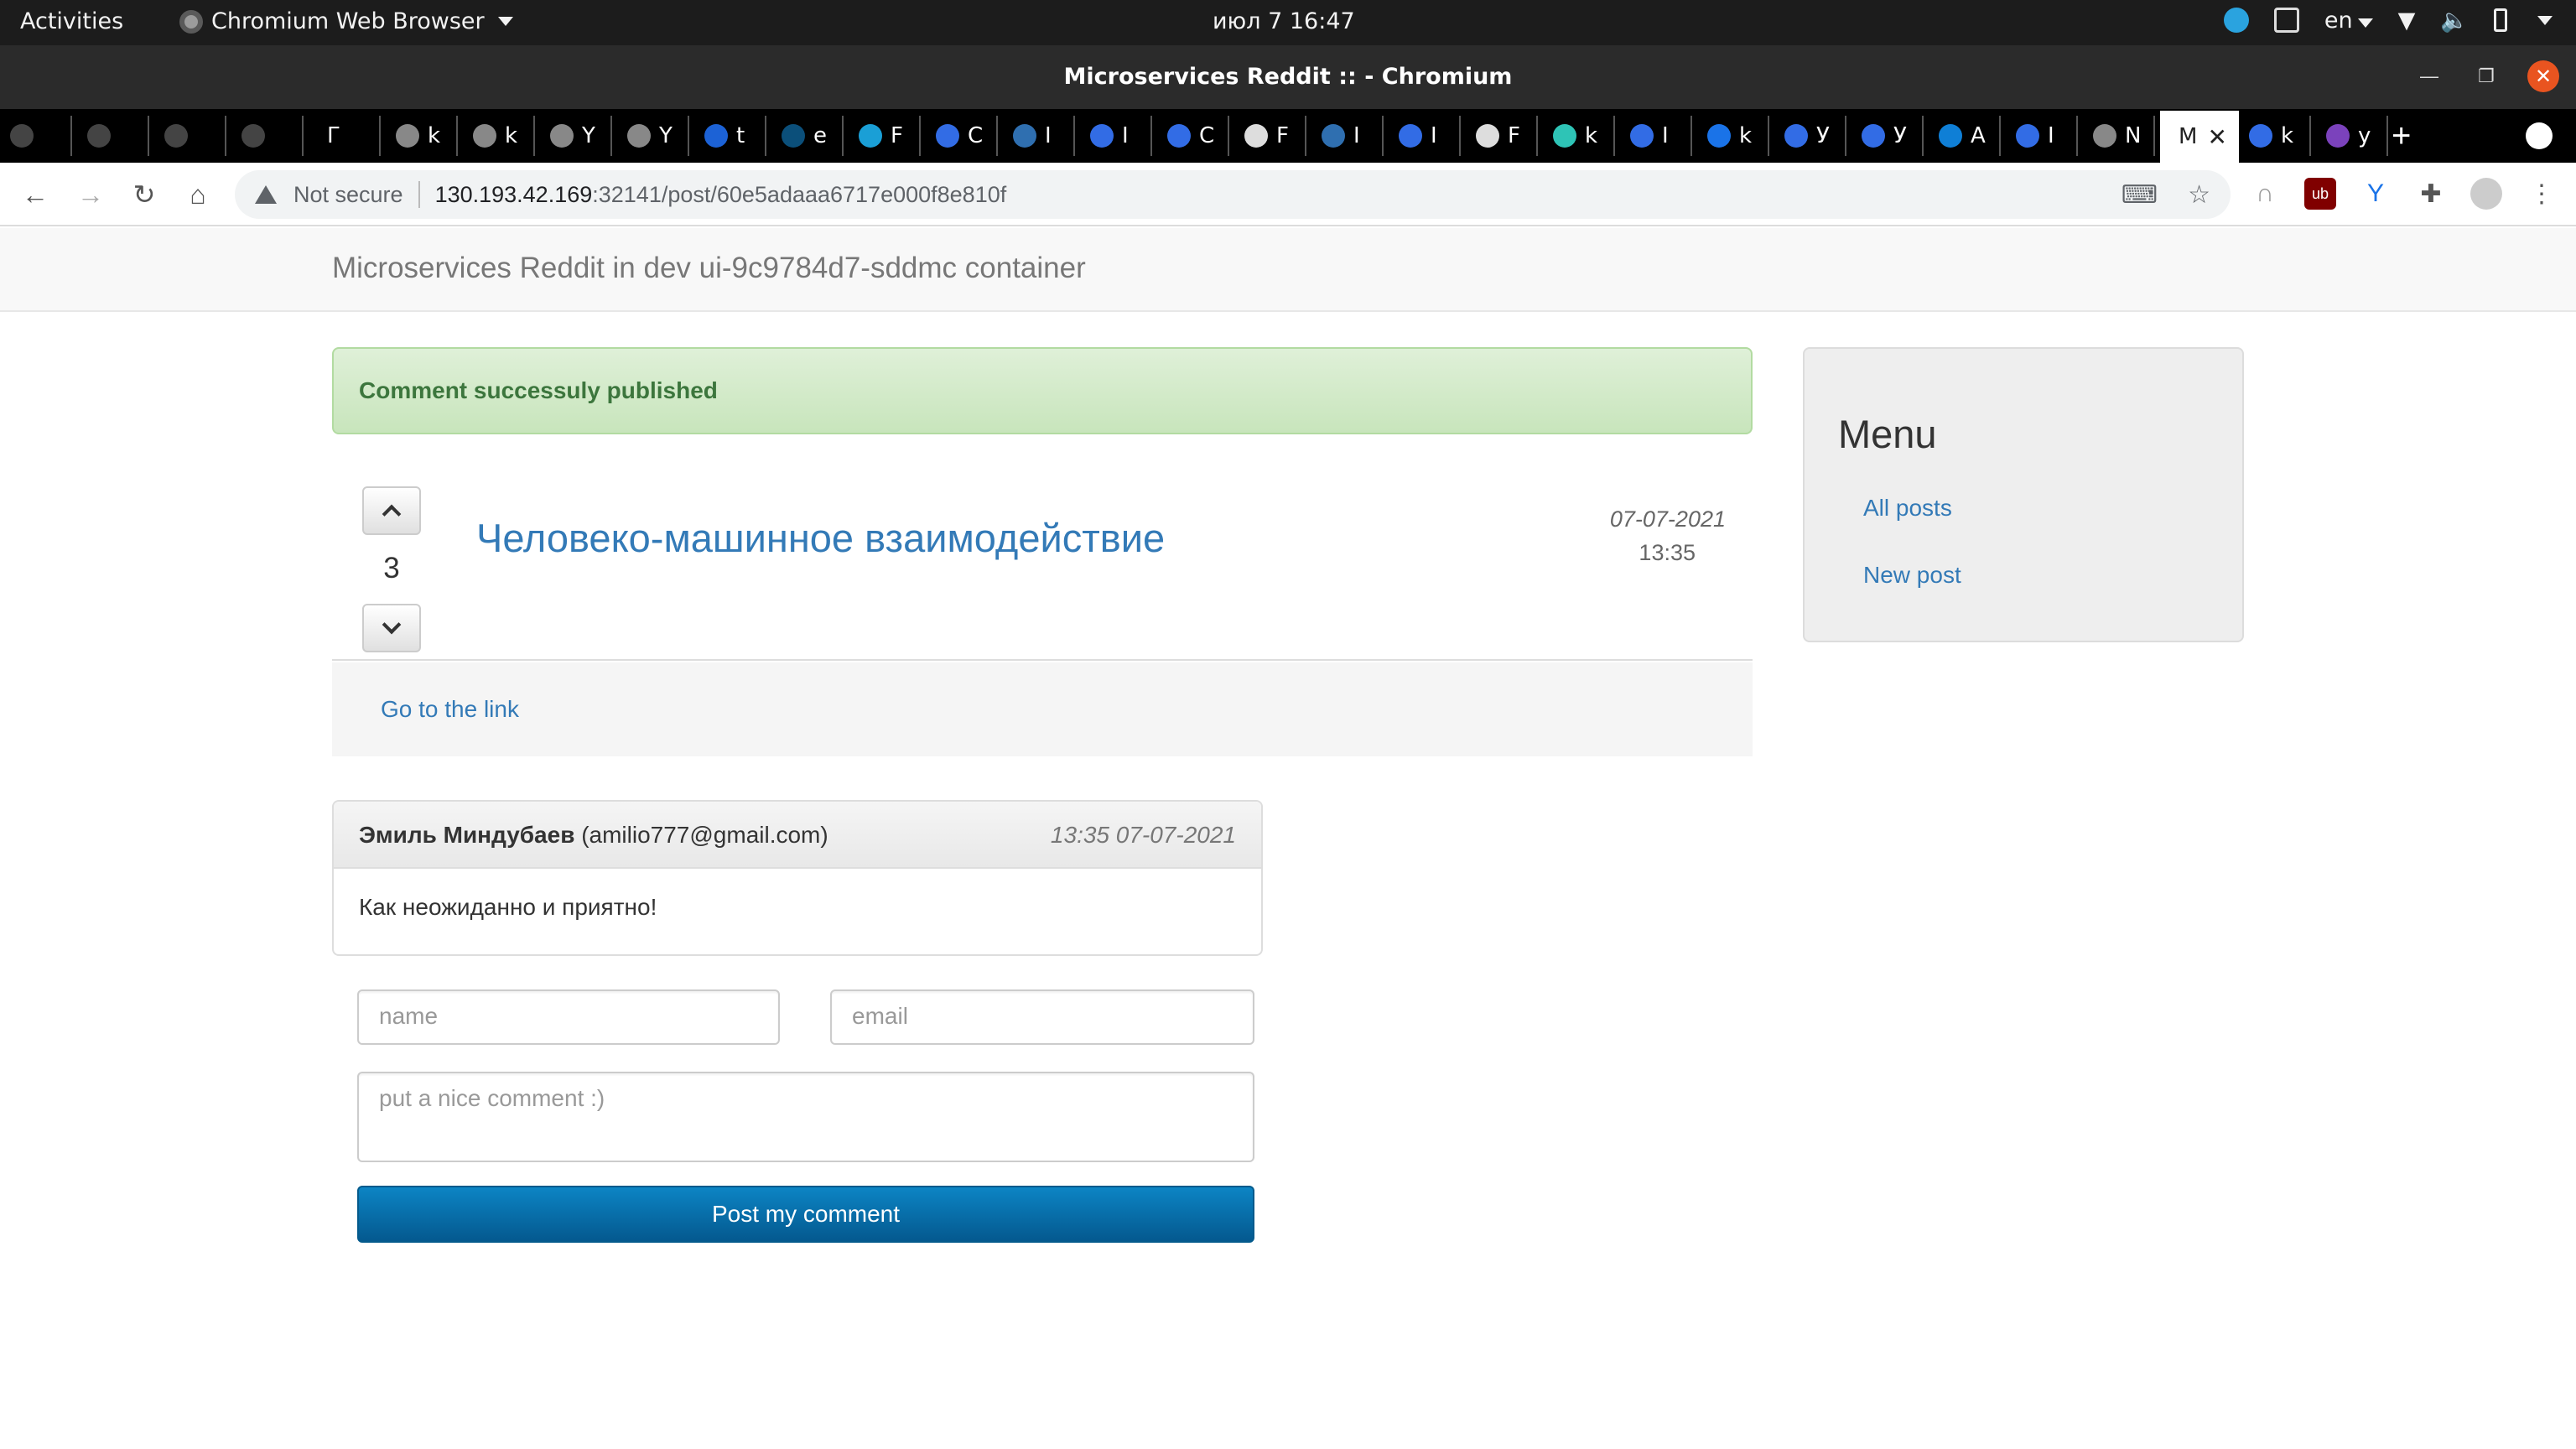  Describe the element at coordinates (2431, 194) in the screenshot. I see `extensions-puzzle-icon: ✚` at that location.